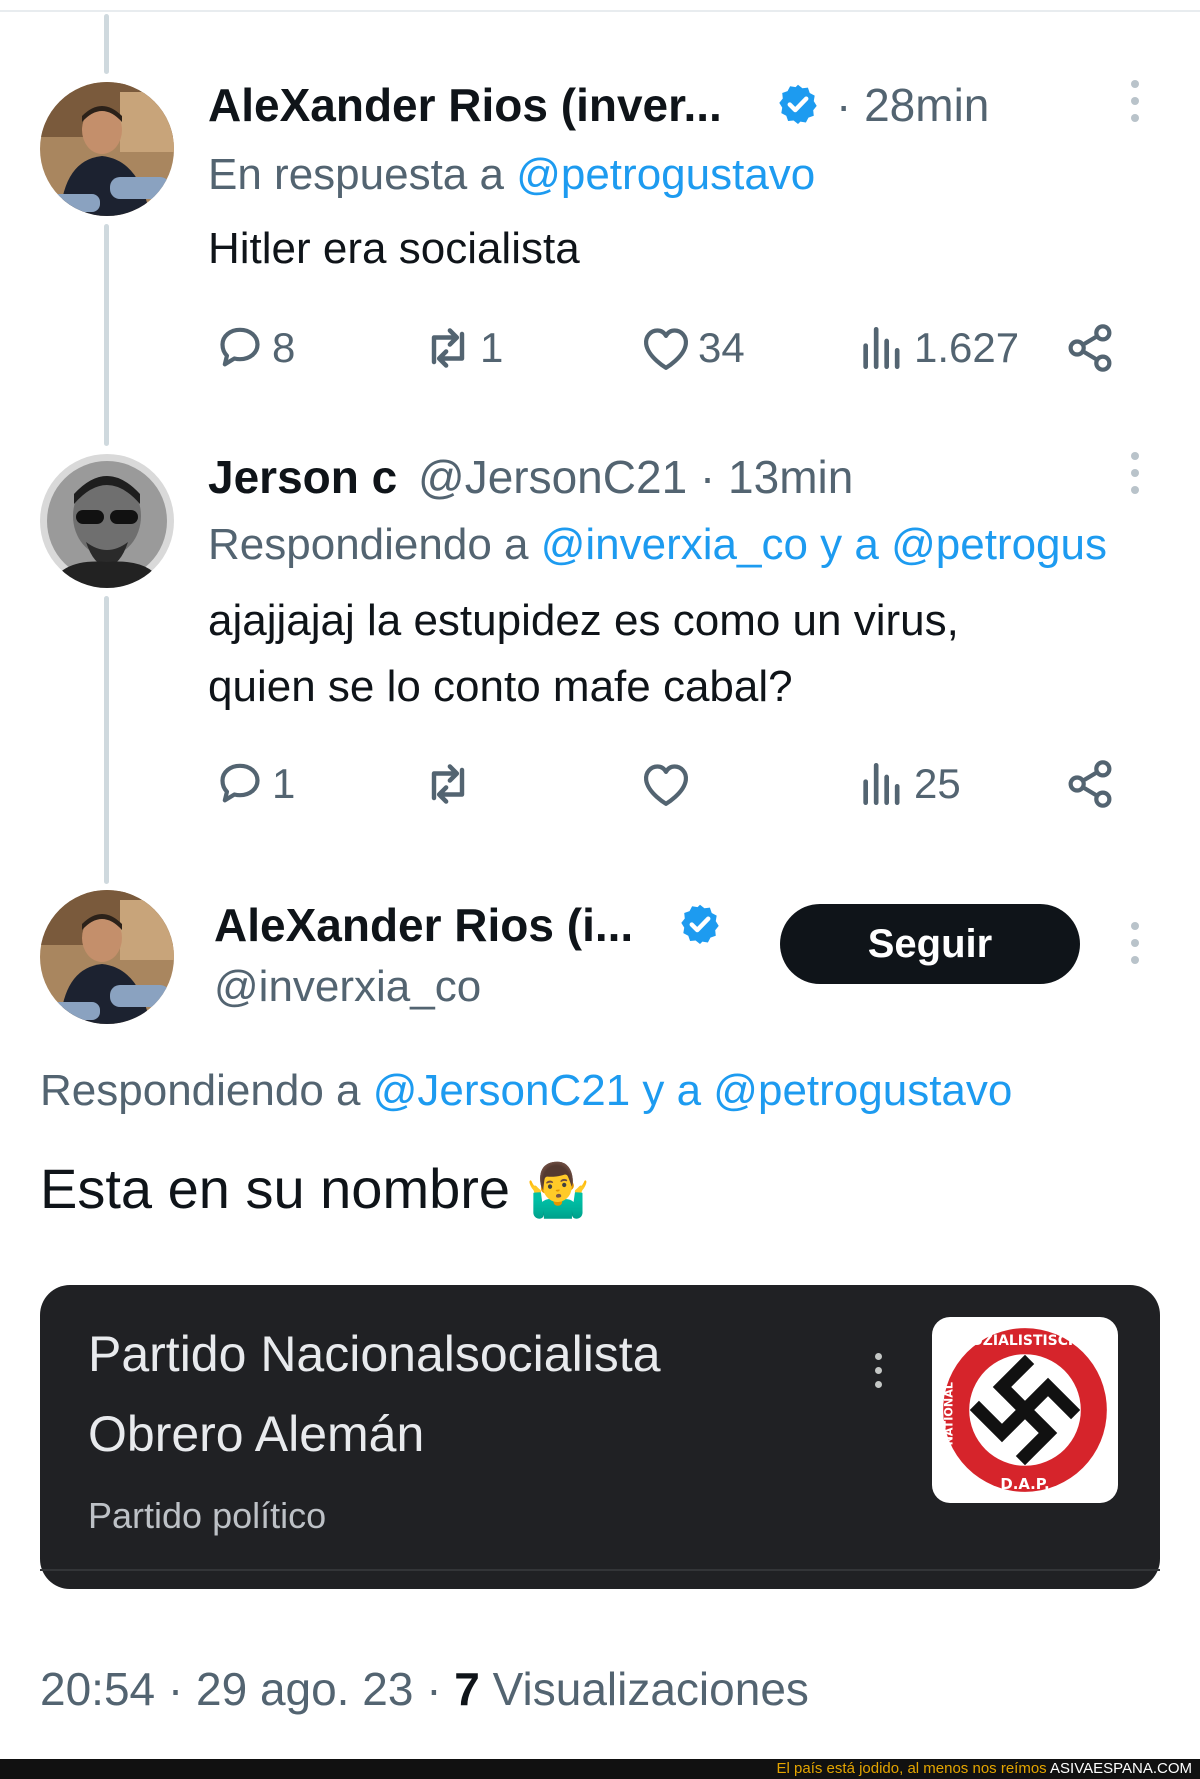 The image size is (1200, 1779). I want to click on reply-handles-link: @JersonC21 y a @petrogustavo, so click(693, 1090).